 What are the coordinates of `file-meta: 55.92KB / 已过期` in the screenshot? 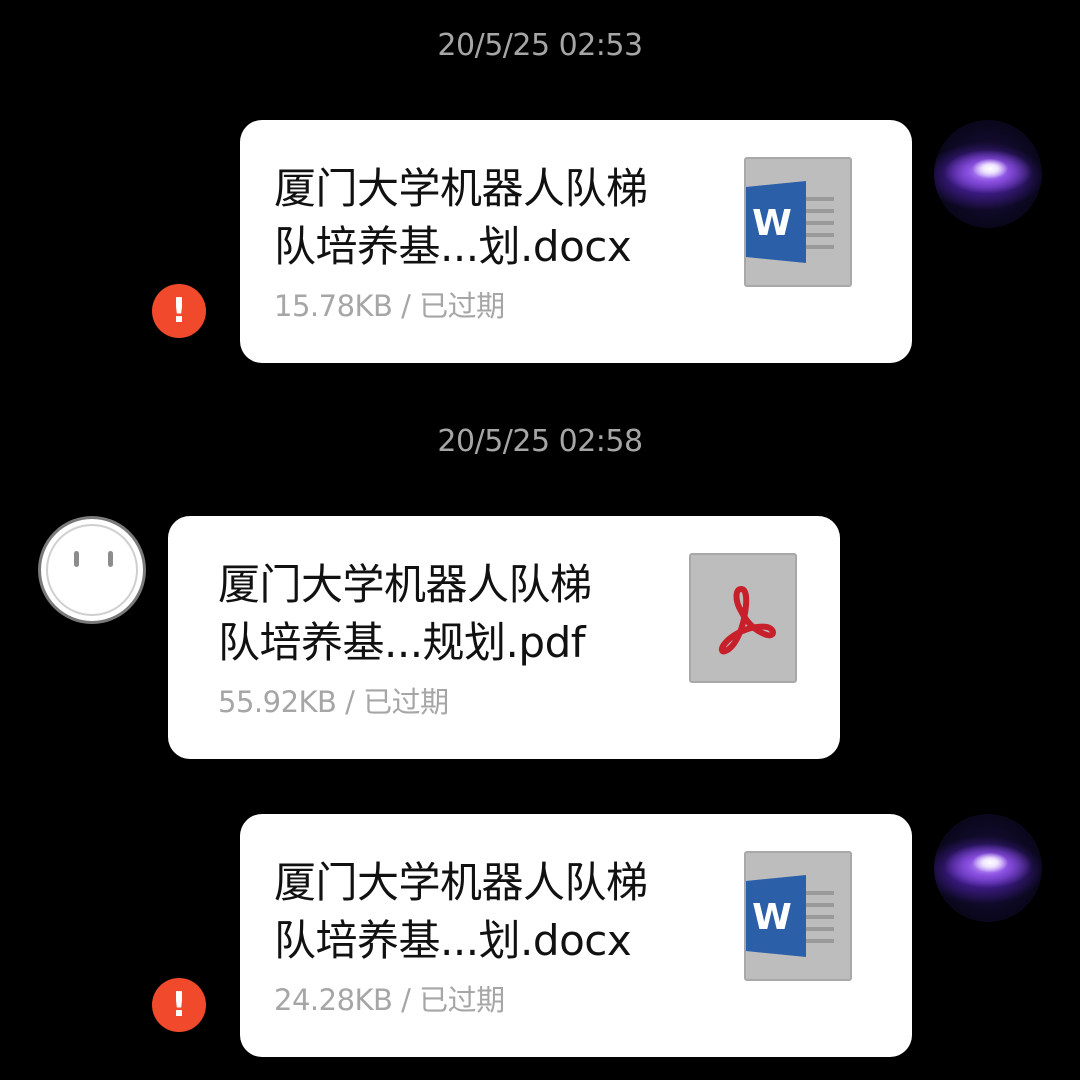 It's located at (333, 702).